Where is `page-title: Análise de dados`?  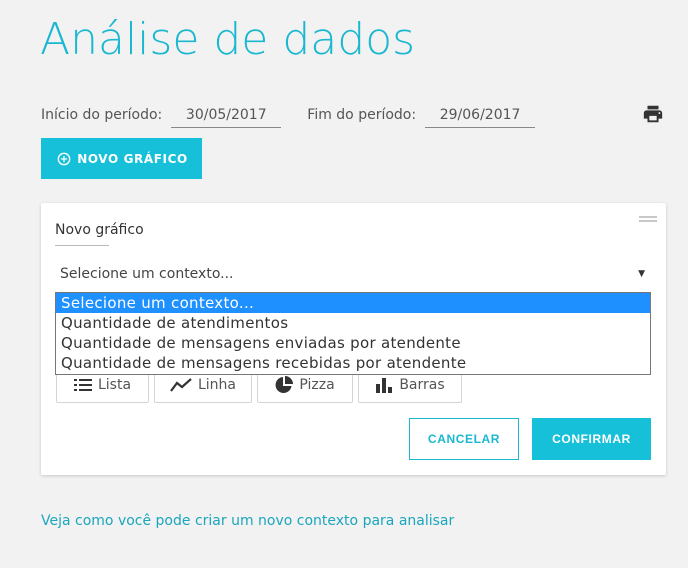 page-title: Análise de dados is located at coordinates (228, 39).